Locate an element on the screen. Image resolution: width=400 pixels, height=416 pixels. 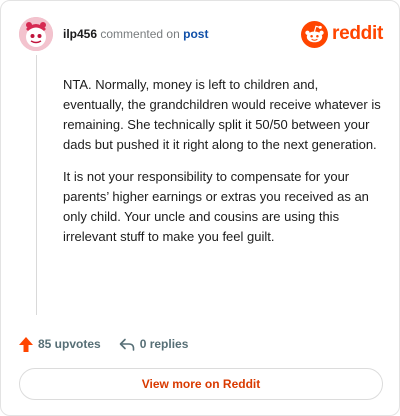
view-more-on-reddit-button: View more on Reddit is located at coordinates (201, 384).